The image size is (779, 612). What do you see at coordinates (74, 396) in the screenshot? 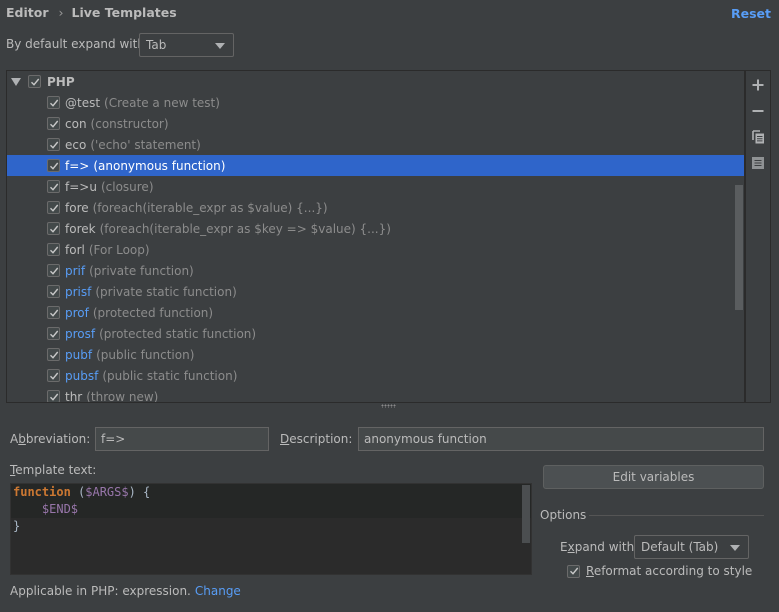
I see `template-abbreviation: thr` at bounding box center [74, 396].